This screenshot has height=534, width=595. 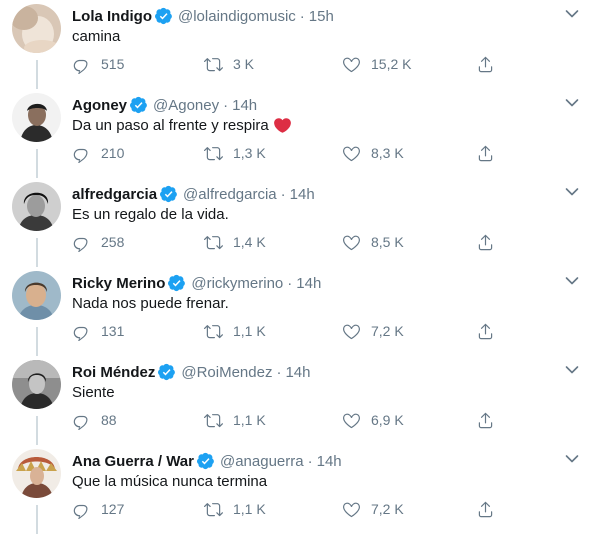 I want to click on like-button: 8,5 K, so click(x=373, y=242).